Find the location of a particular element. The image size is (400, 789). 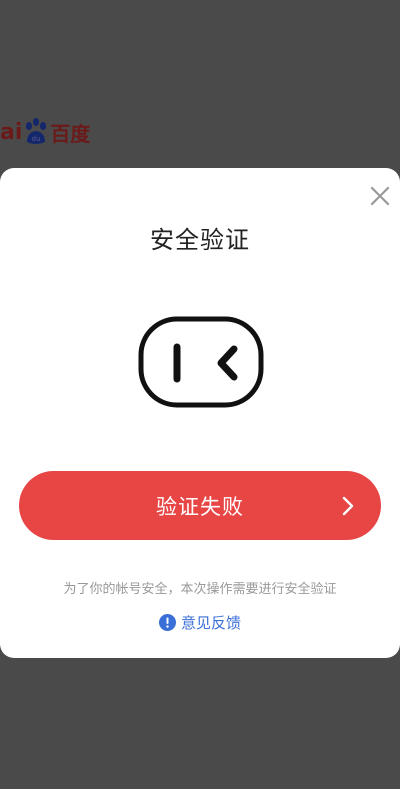

security-notice: 为了你的帐号安全，本次操作需要进行安全验证 is located at coordinates (200, 589).